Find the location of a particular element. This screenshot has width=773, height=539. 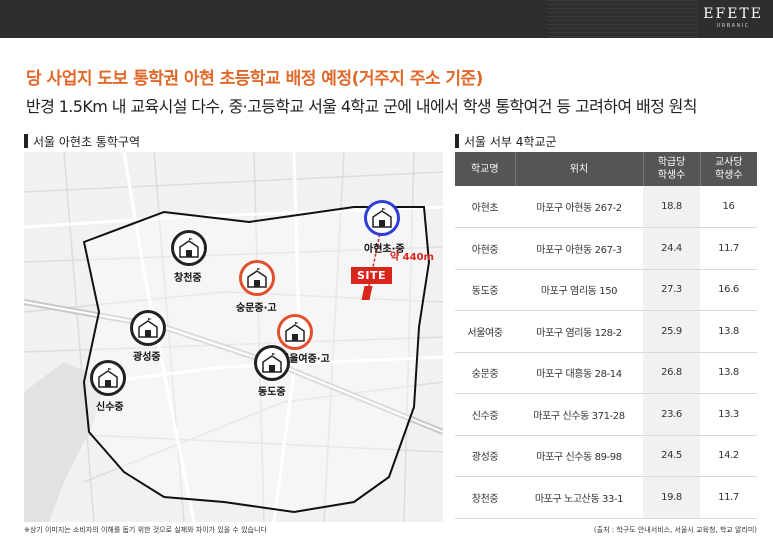

school-label: 창천중 is located at coordinates (188, 278).